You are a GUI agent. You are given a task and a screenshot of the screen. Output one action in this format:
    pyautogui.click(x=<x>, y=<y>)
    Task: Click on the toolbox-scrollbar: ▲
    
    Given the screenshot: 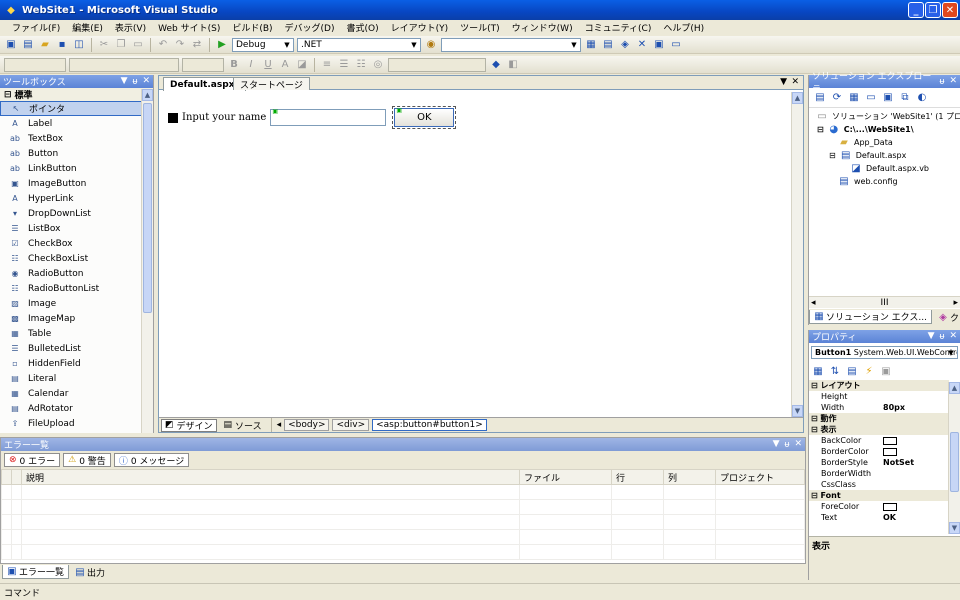 What is the action you would take?
    pyautogui.click(x=147, y=261)
    